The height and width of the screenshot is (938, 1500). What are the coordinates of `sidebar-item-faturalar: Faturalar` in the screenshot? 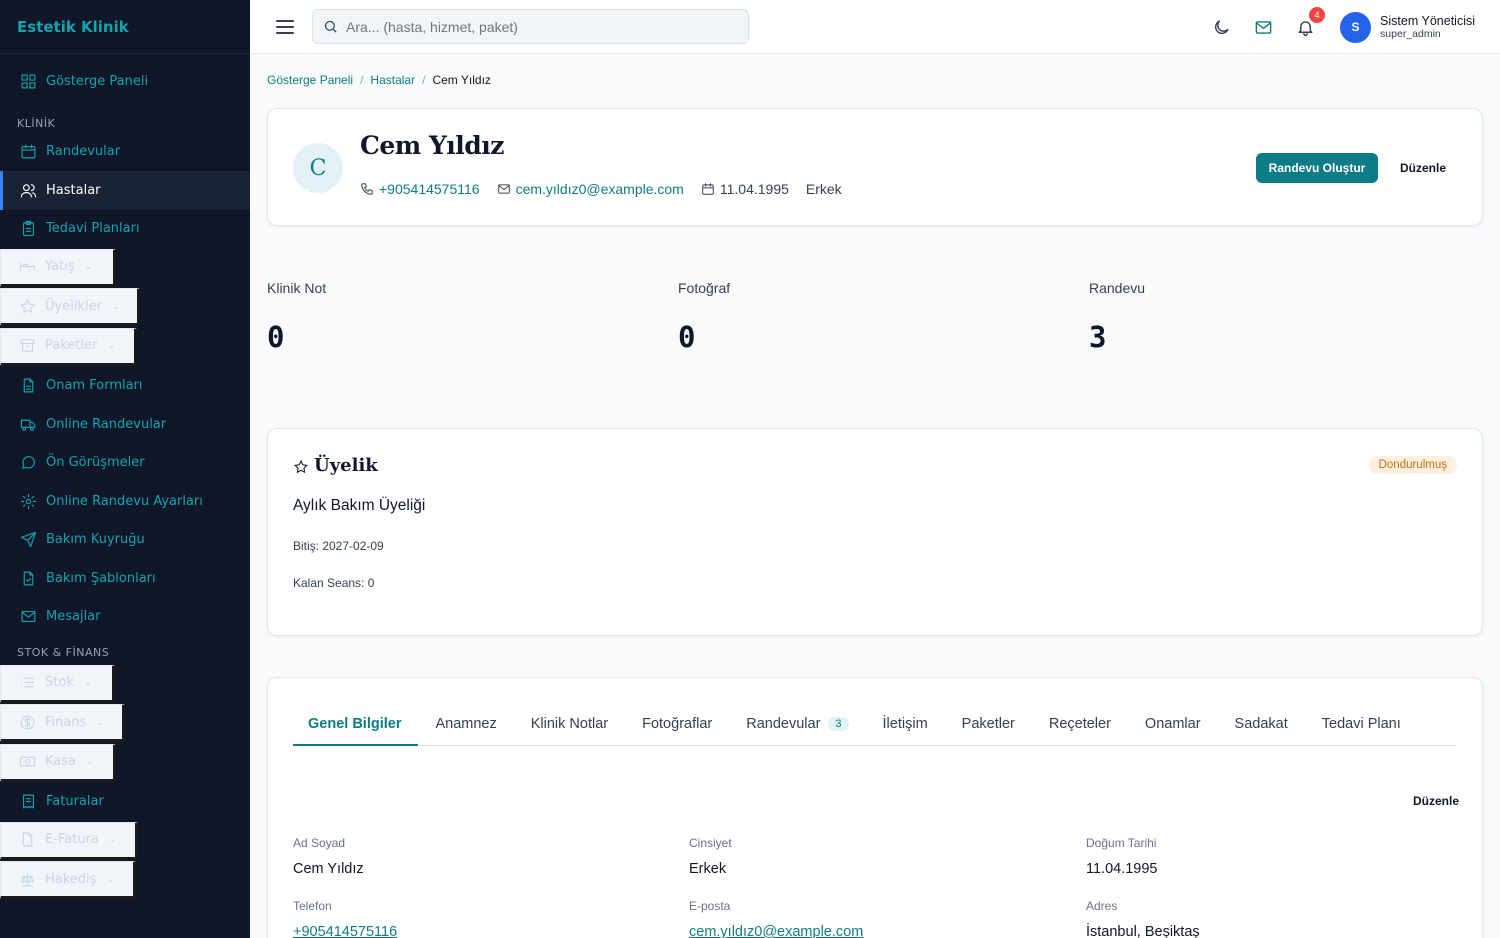 It's located at (125, 802).